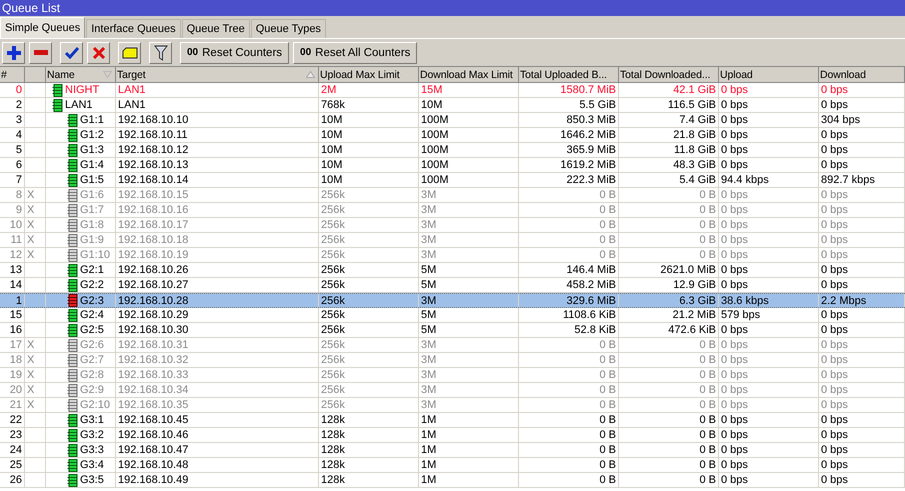  I want to click on remove-button, so click(40, 53).